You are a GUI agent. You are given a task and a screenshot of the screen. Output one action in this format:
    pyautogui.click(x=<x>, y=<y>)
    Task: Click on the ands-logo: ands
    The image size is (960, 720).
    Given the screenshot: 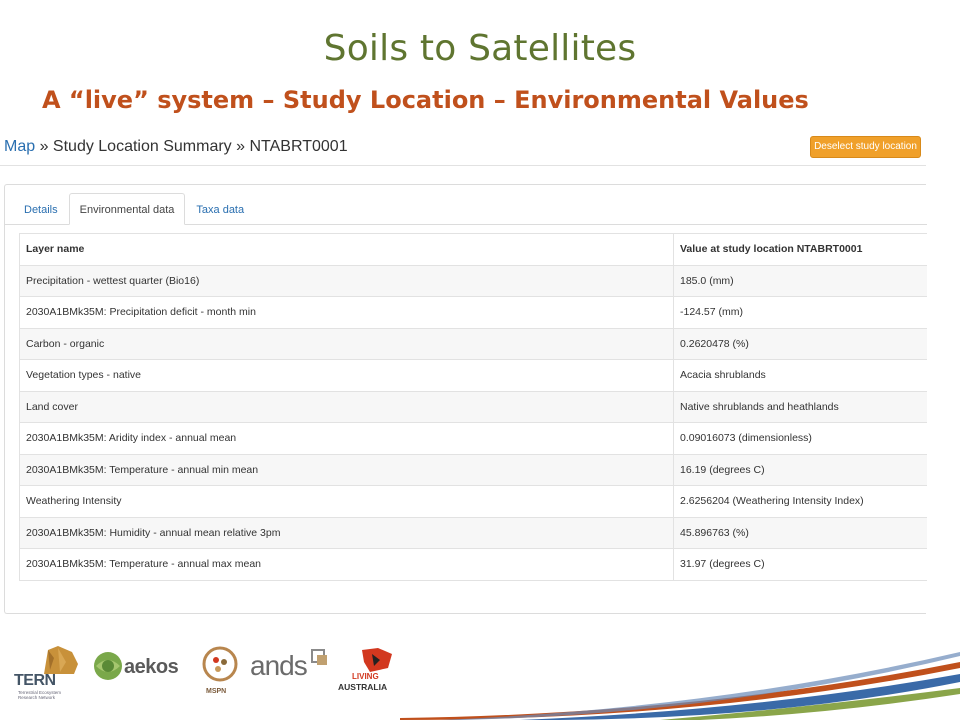 What is the action you would take?
    pyautogui.click(x=290, y=668)
    